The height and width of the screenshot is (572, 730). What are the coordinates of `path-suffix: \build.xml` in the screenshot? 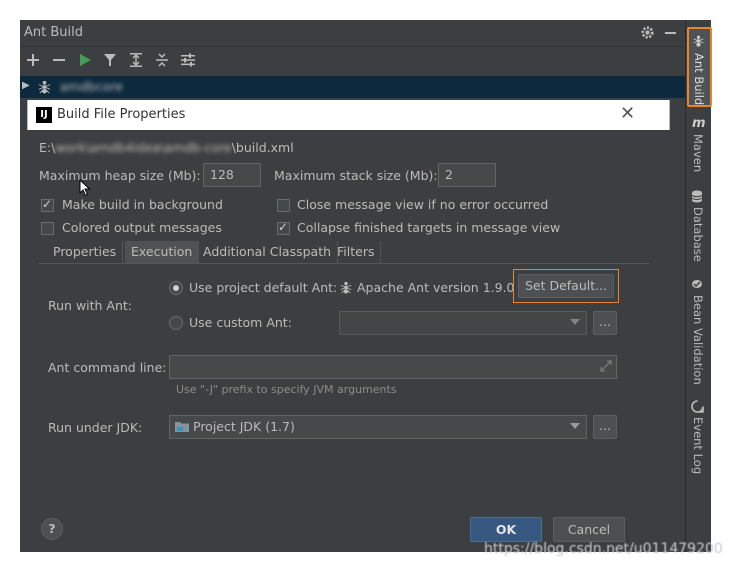 It's located at (262, 147).